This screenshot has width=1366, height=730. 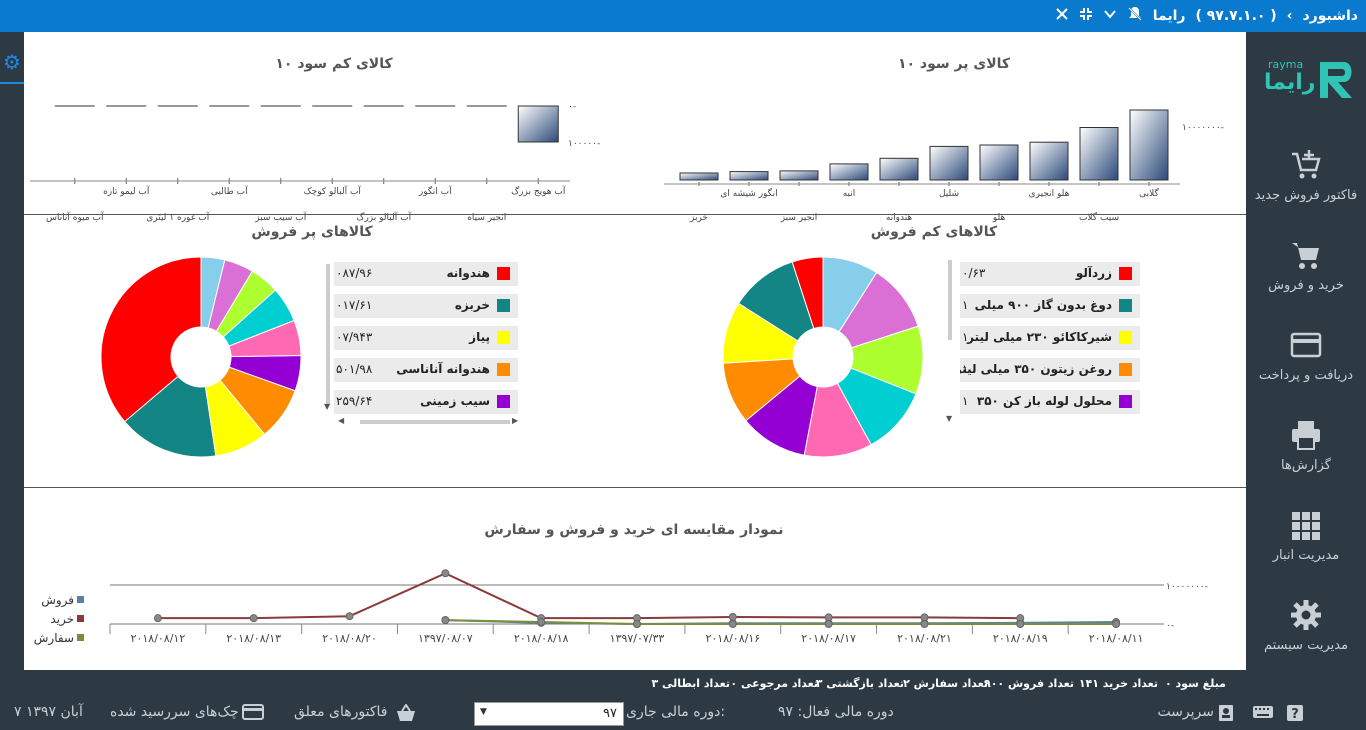 I want to click on title-bar: داشبورد ‹ ( ۹۷.۷.۱.۰ ) رایما, so click(x=683, y=16).